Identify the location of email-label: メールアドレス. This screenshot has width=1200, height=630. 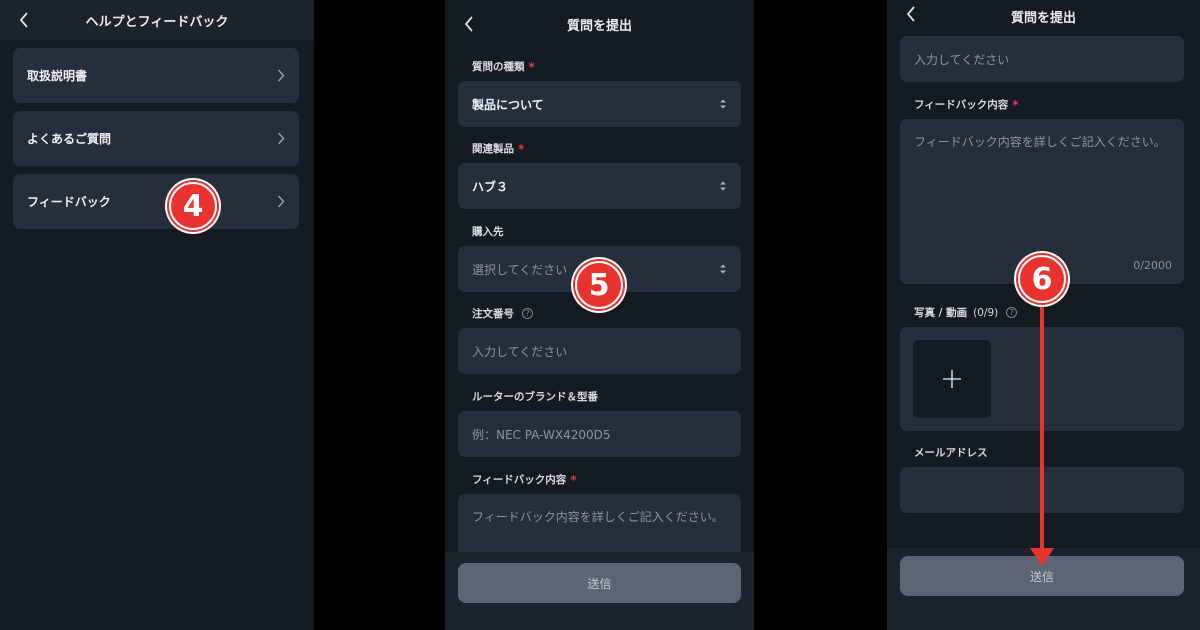
(951, 453).